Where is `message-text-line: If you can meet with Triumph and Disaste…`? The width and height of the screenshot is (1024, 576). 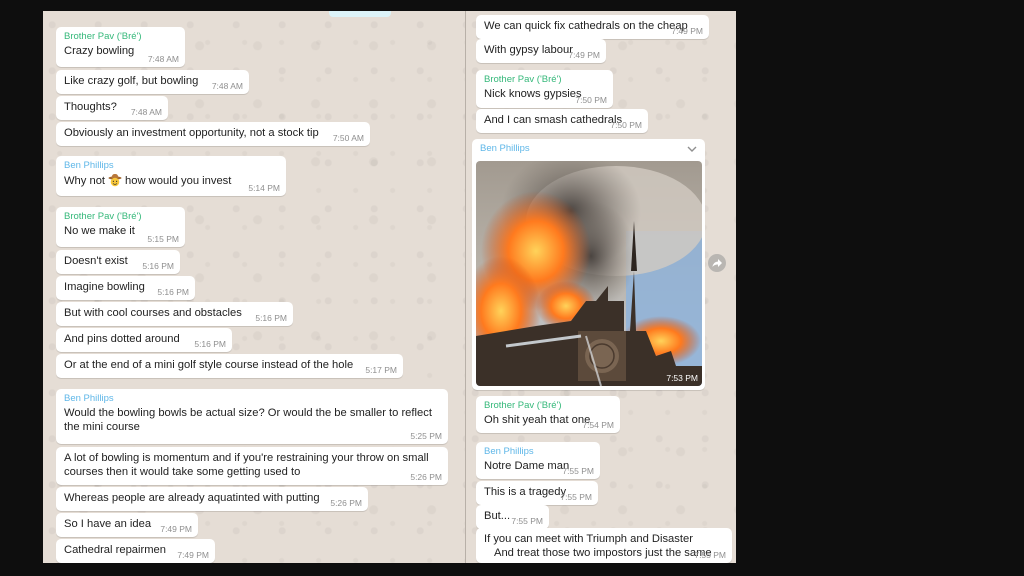
message-text-line: If you can meet with Triumph and Disaste… is located at coordinates (588, 539).